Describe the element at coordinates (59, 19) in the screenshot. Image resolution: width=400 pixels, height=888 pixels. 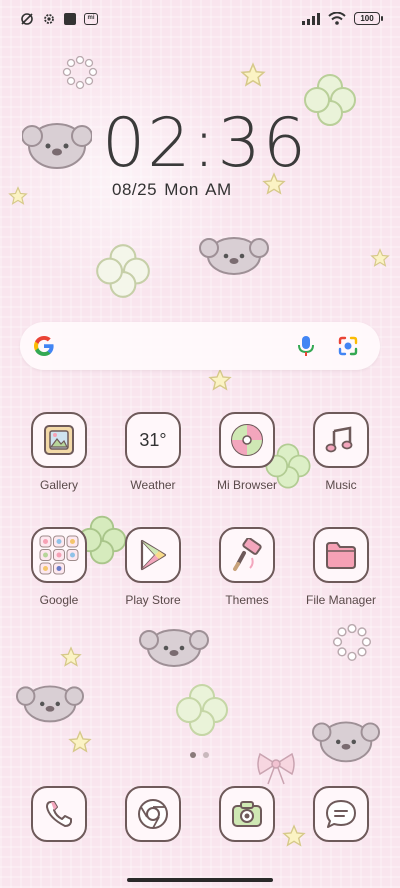
I see `status-left-icons: mi` at that location.